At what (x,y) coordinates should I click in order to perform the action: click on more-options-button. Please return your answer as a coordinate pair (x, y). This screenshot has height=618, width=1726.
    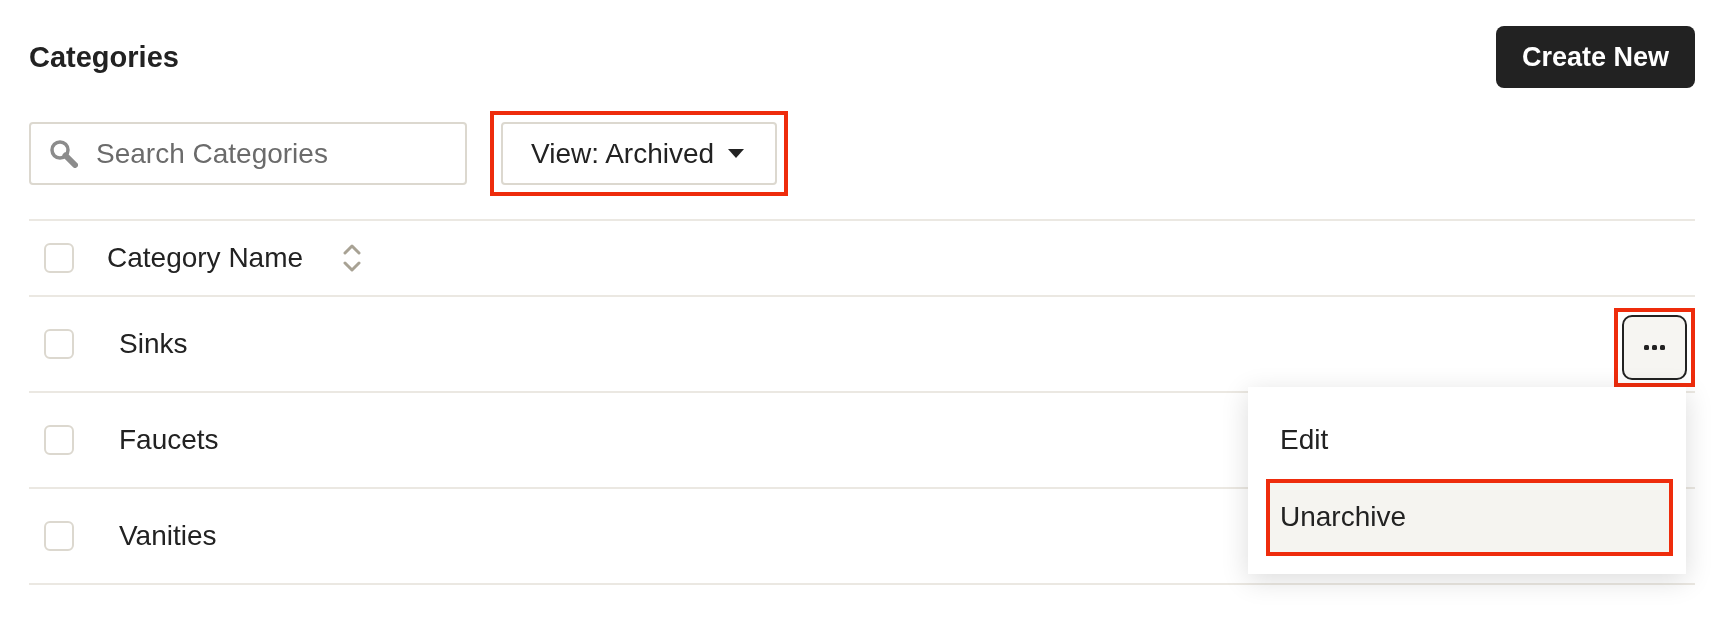
    Looking at the image, I should click on (1654, 347).